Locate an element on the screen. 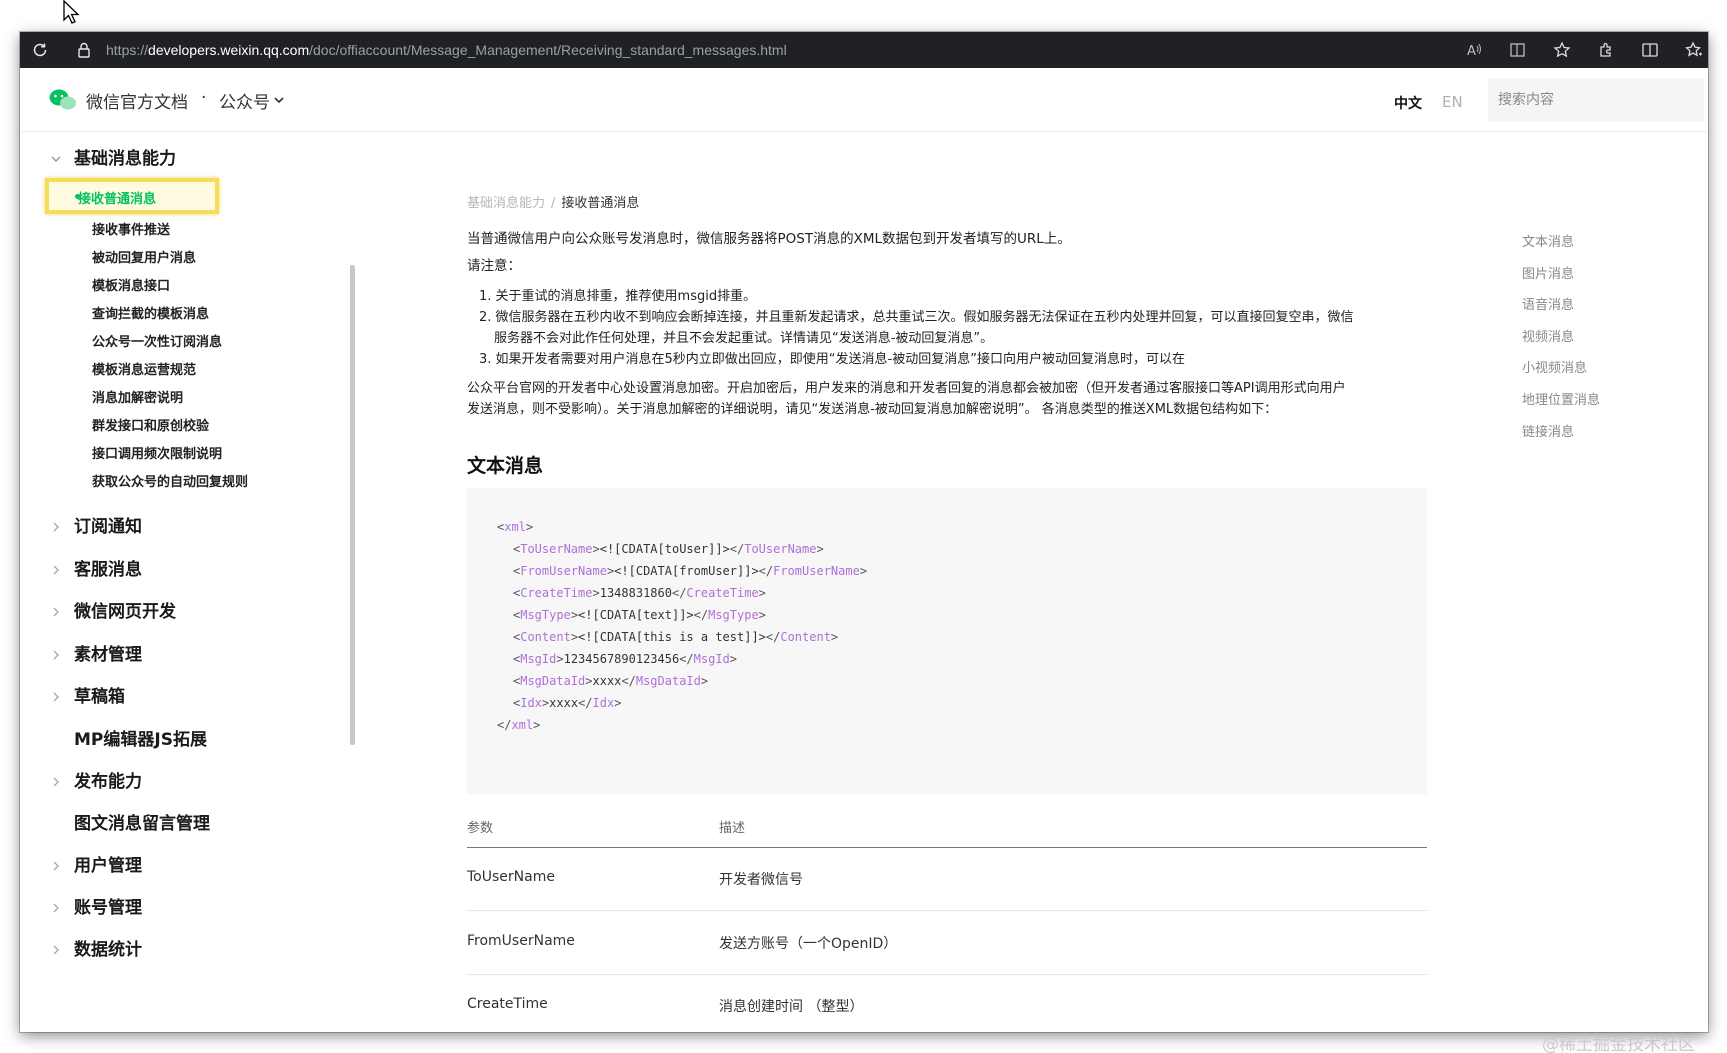 The image size is (1727, 1053). extensions-icon is located at coordinates (1606, 50).